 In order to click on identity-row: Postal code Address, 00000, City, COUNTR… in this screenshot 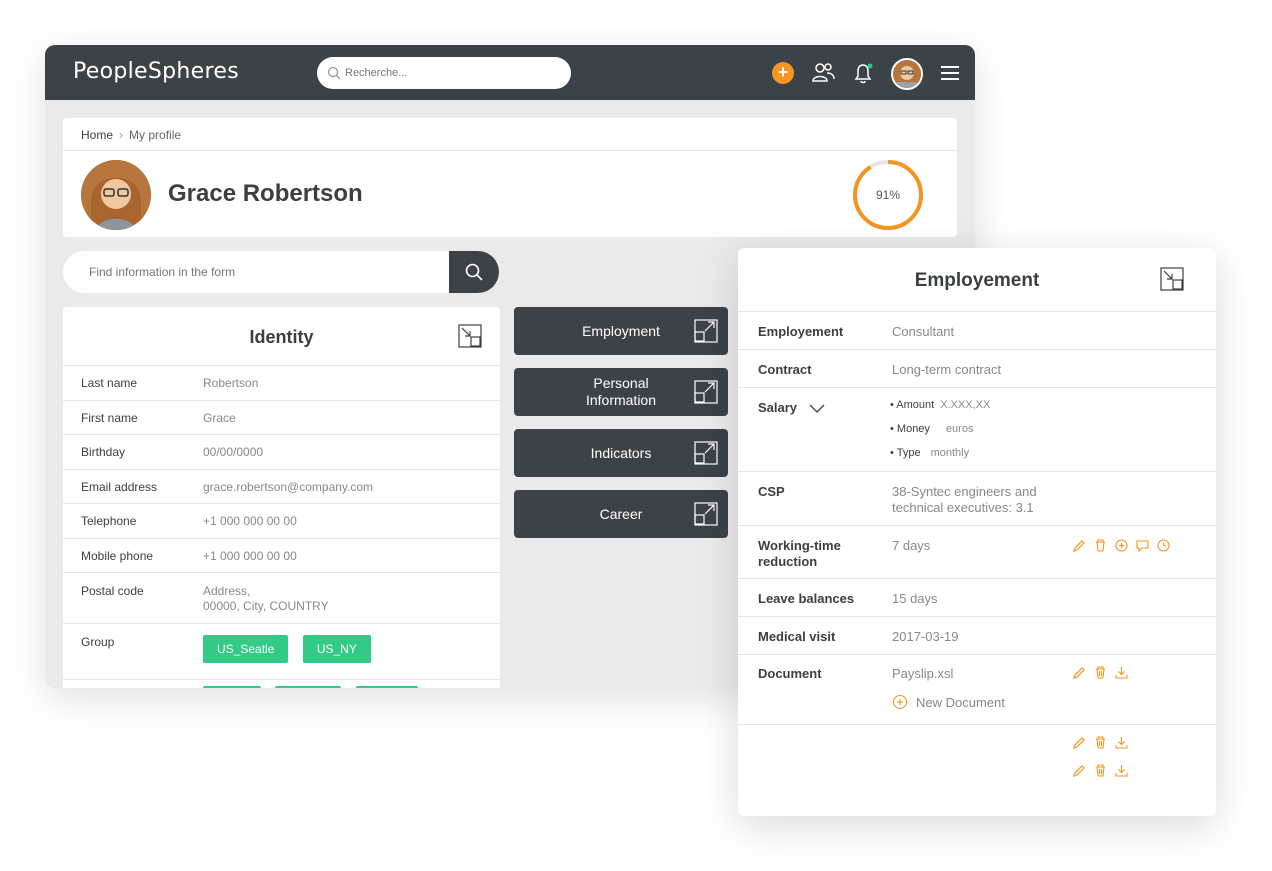, I will do `click(281, 597)`.